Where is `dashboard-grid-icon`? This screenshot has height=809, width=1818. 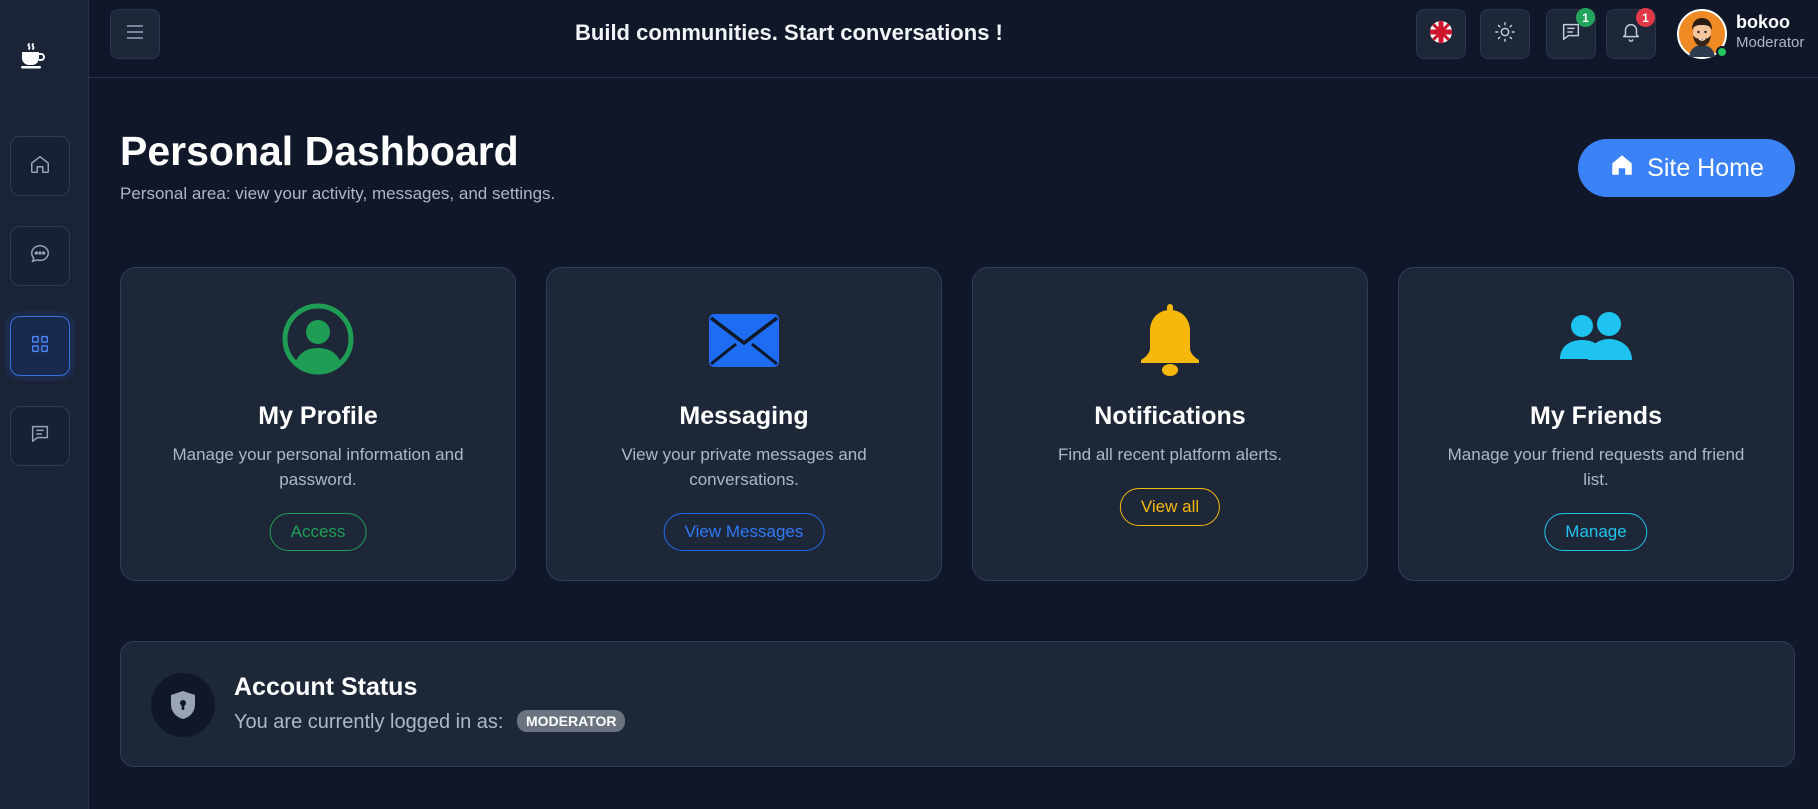 dashboard-grid-icon is located at coordinates (40, 346).